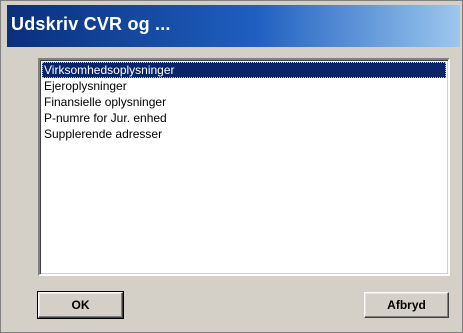 Image resolution: width=463 pixels, height=333 pixels. What do you see at coordinates (80, 305) in the screenshot?
I see `ok-button: OK` at bounding box center [80, 305].